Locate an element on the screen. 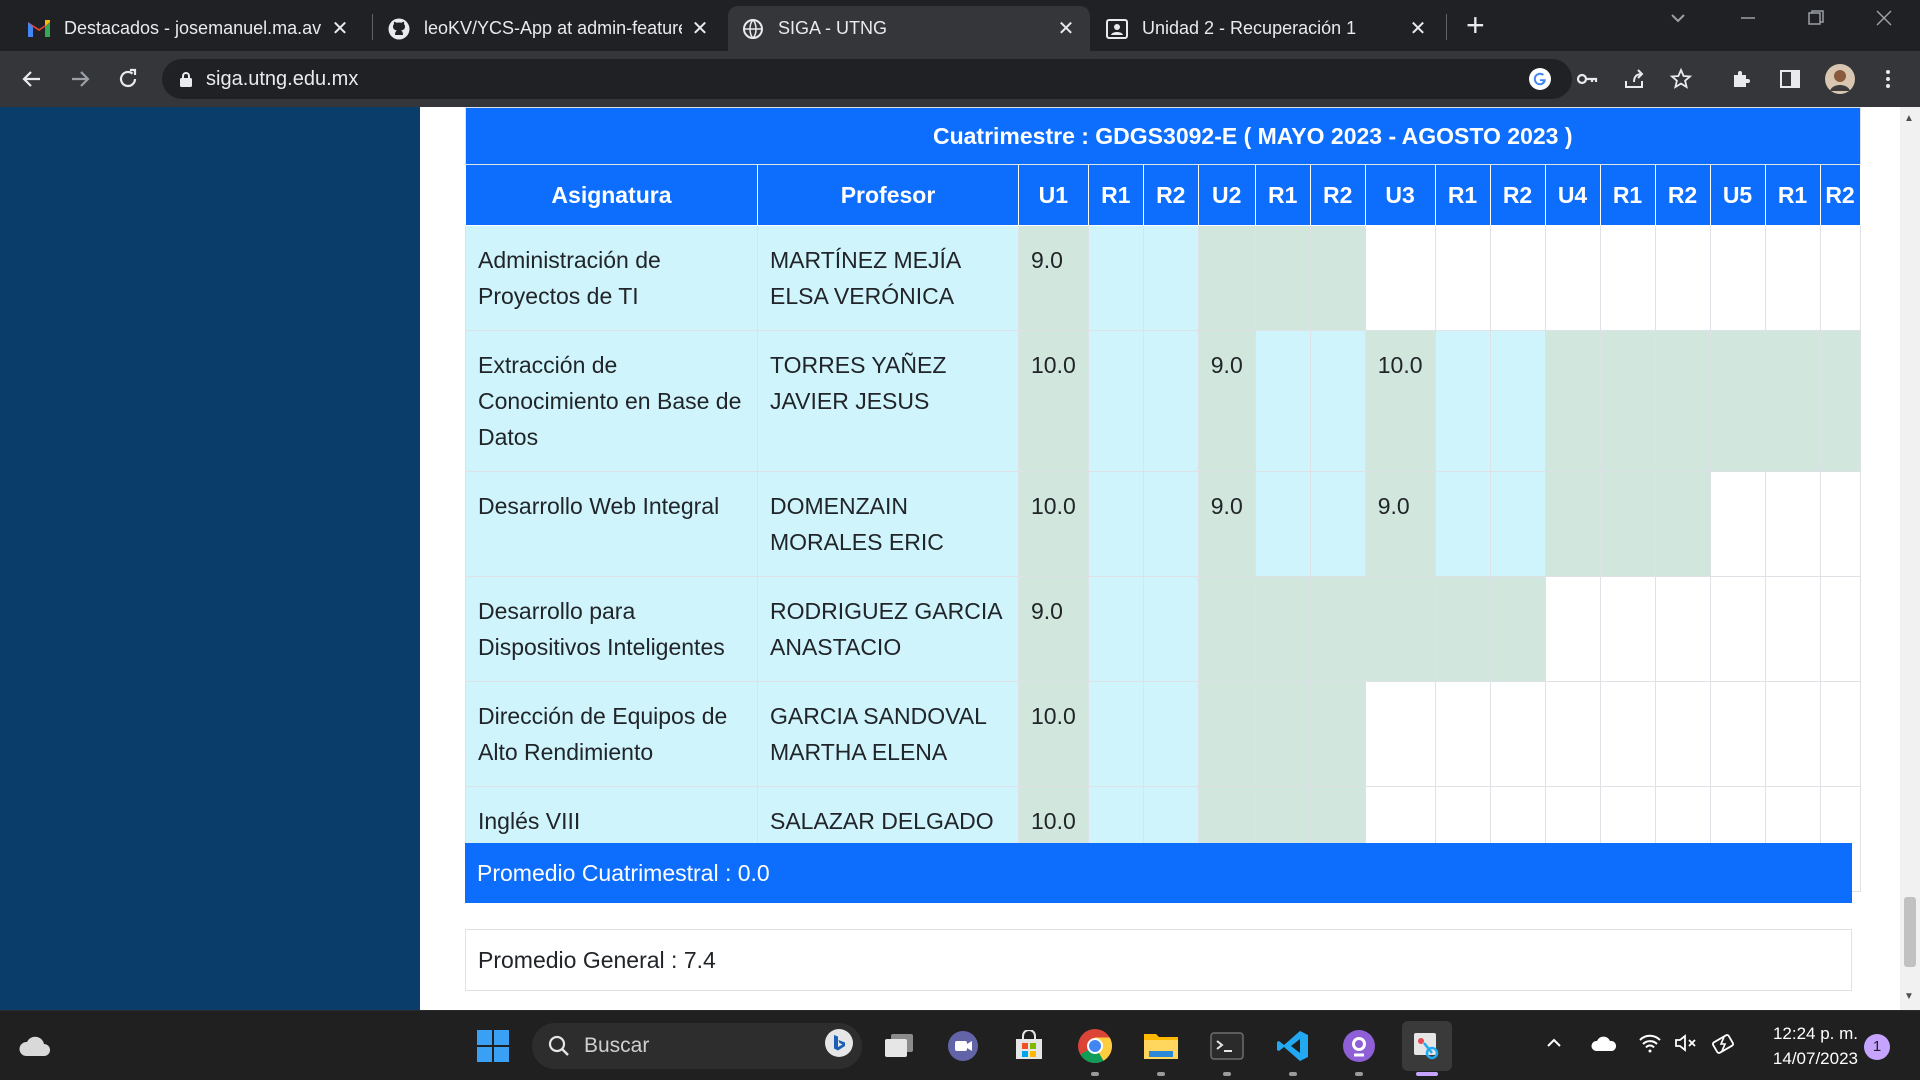 The image size is (1920, 1080). scroll-up-icon: ▲ is located at coordinates (1909, 118).